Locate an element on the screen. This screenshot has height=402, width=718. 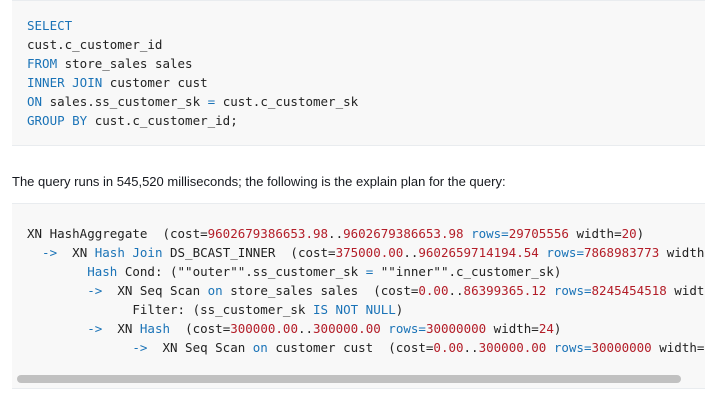
code-token: ON is located at coordinates (35, 101).